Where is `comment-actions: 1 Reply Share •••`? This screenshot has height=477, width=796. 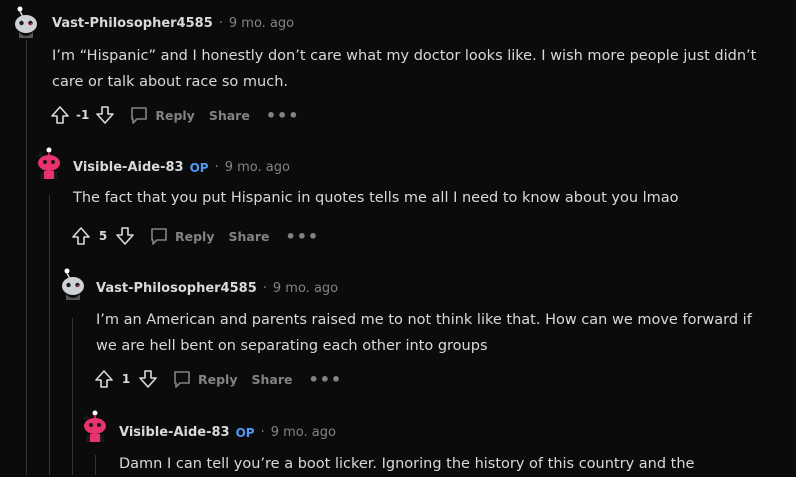 comment-actions: 1 Reply Share ••• is located at coordinates (218, 379).